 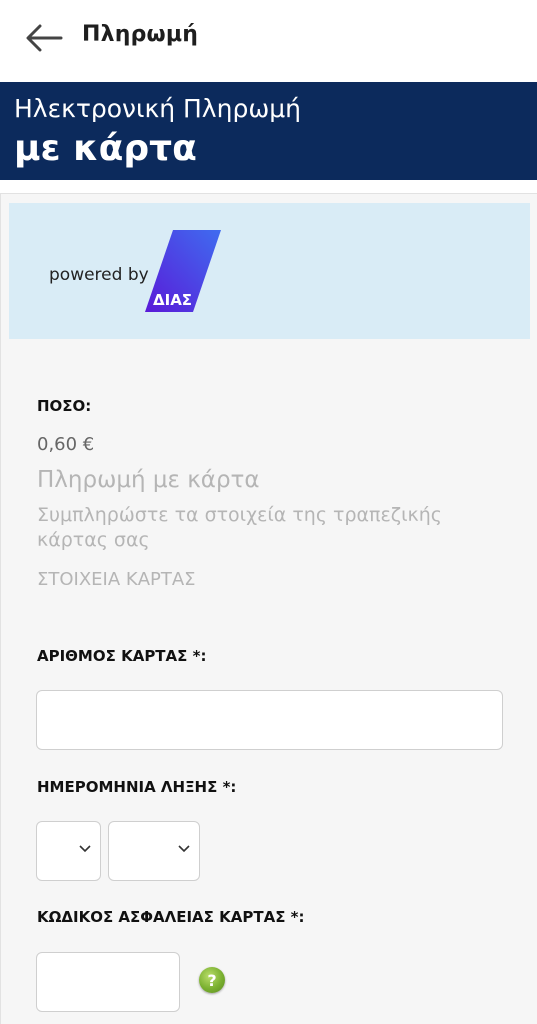 What do you see at coordinates (140, 34) in the screenshot?
I see `page-title: Πληρωμή` at bounding box center [140, 34].